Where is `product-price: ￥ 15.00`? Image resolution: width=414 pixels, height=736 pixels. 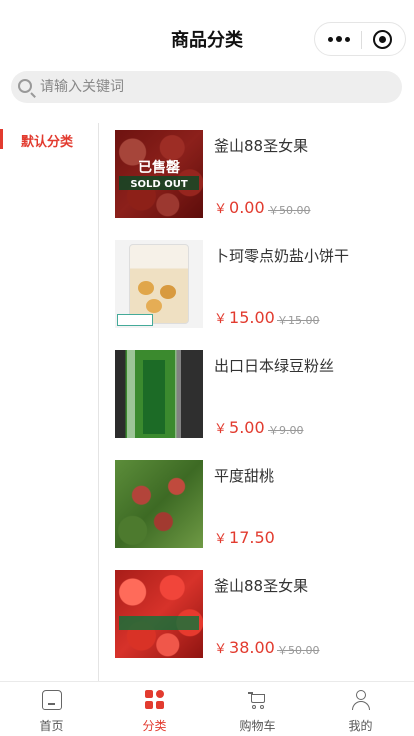
product-price: ￥ 15.00 is located at coordinates (244, 317).